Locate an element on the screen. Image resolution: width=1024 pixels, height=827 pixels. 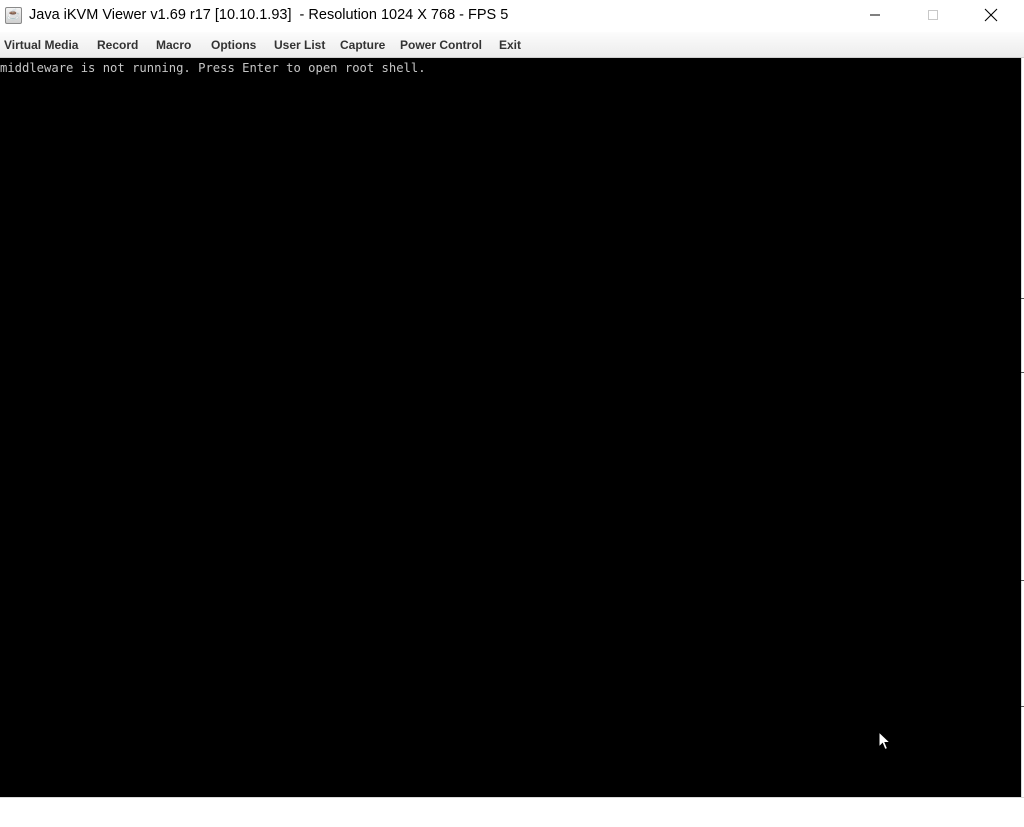
menu-exit: Exit is located at coordinates (510, 45).